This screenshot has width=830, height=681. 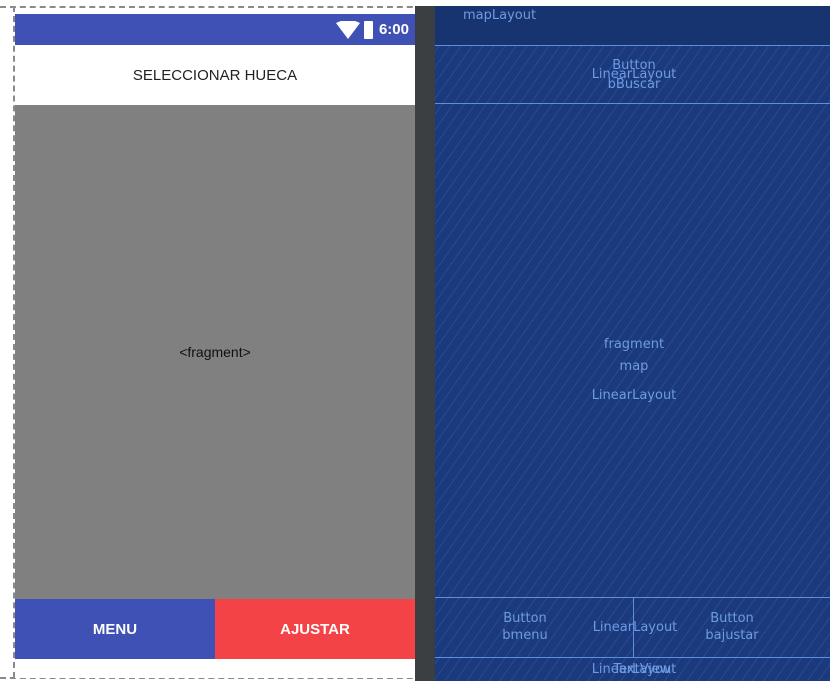 I want to click on blueprint-fragment-type: fragment, so click(x=634, y=345).